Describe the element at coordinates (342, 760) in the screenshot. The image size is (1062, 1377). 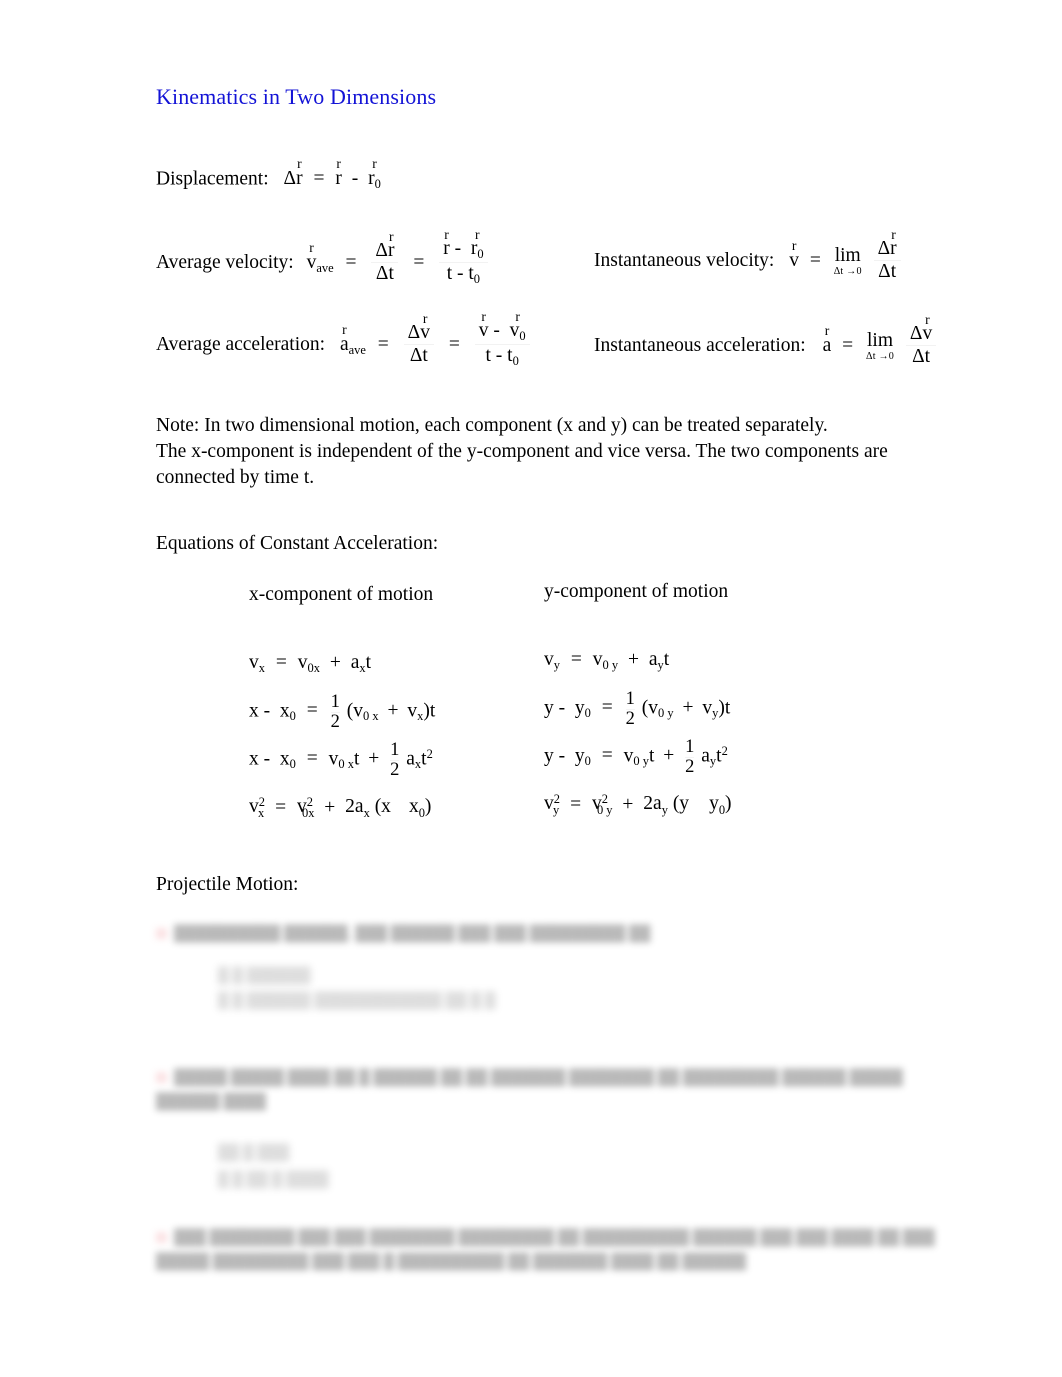
I see `equation-x-minus-x0-accel: x - x0 = v0 xt + 1 2 axt2` at that location.